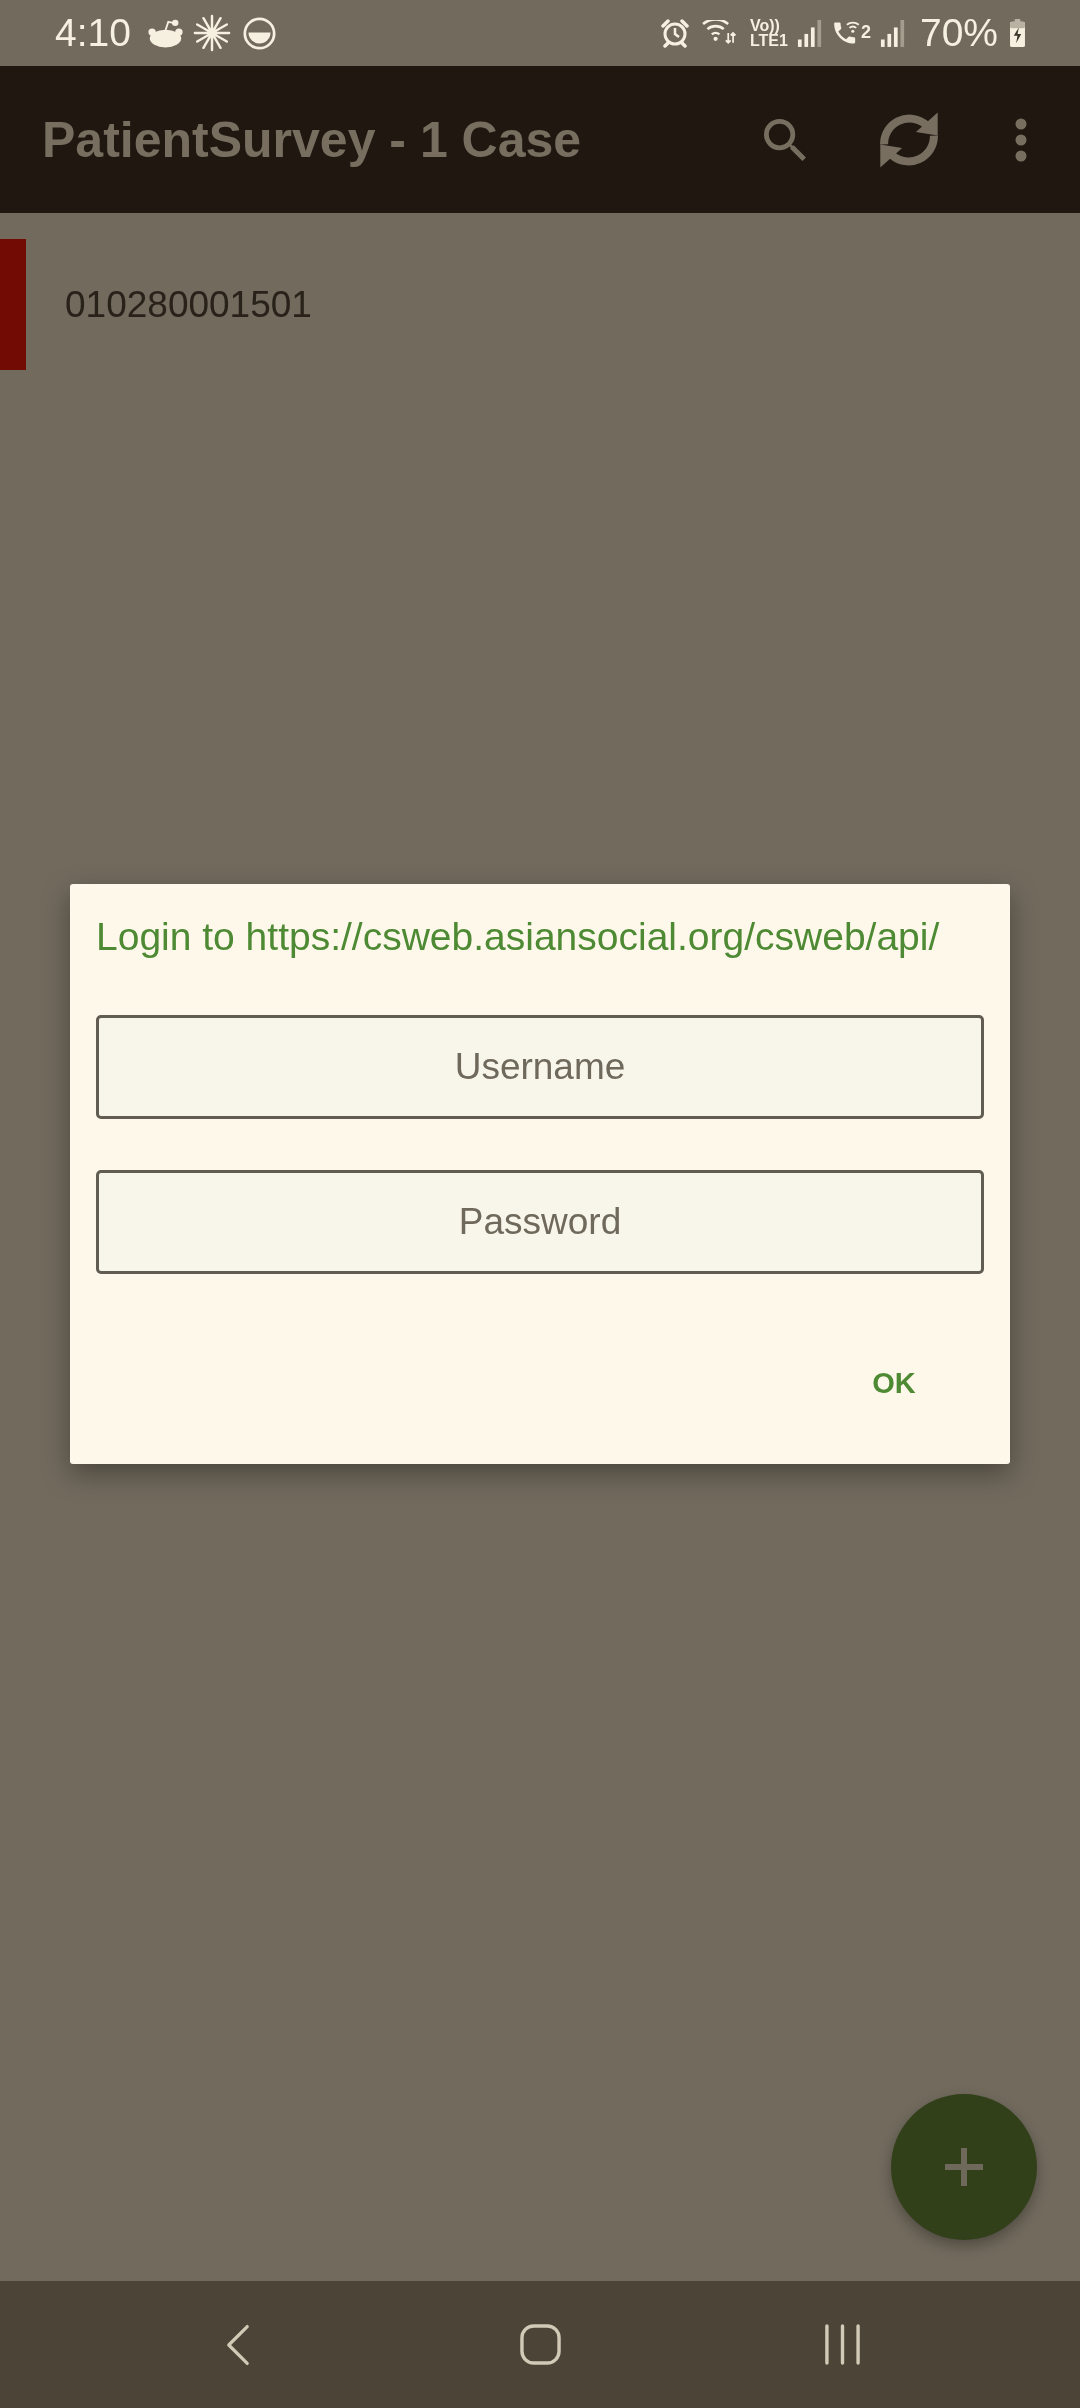  Describe the element at coordinates (540, 1067) in the screenshot. I see `text-input-field: Username` at that location.